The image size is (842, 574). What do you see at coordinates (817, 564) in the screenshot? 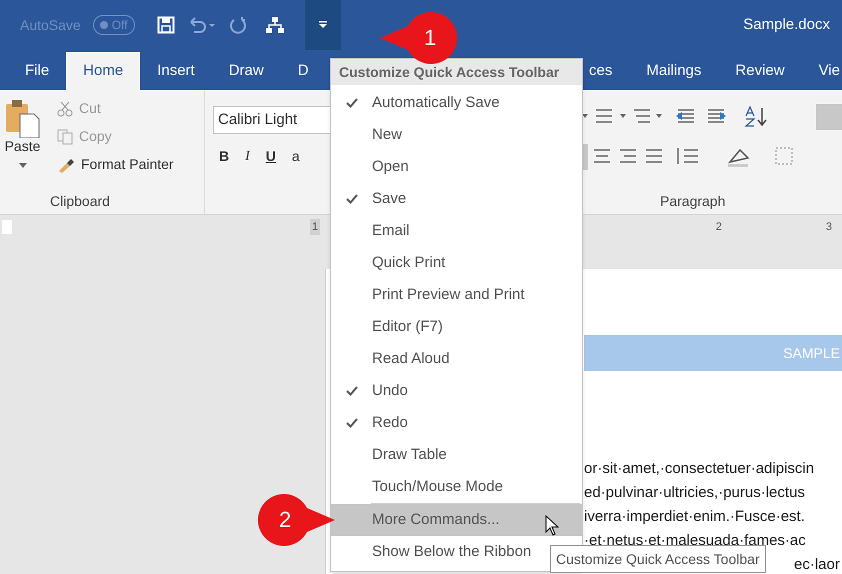
I see `body-text-line: ec·laor` at bounding box center [817, 564].